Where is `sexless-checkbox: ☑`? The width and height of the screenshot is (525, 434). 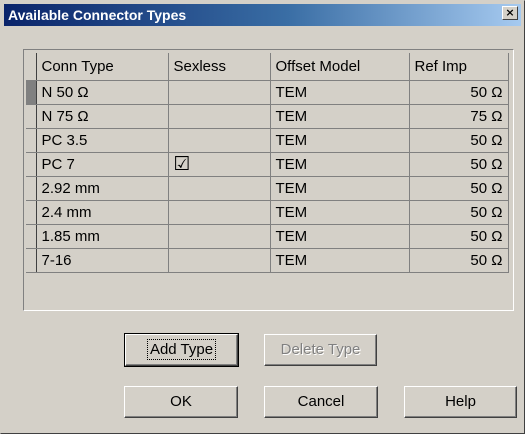 sexless-checkbox: ☑ is located at coordinates (182, 164).